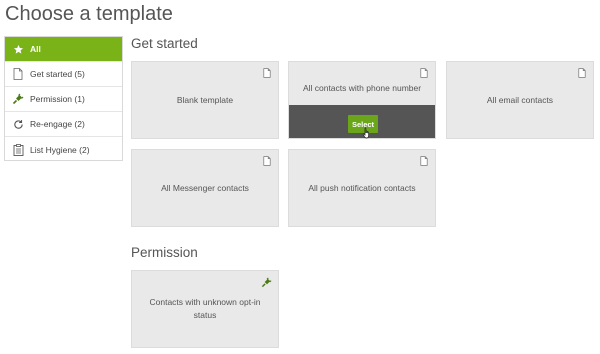 This screenshot has width=600, height=354. Describe the element at coordinates (60, 149) in the screenshot. I see `sidebar-item-label: List Hygiene (2)` at that location.